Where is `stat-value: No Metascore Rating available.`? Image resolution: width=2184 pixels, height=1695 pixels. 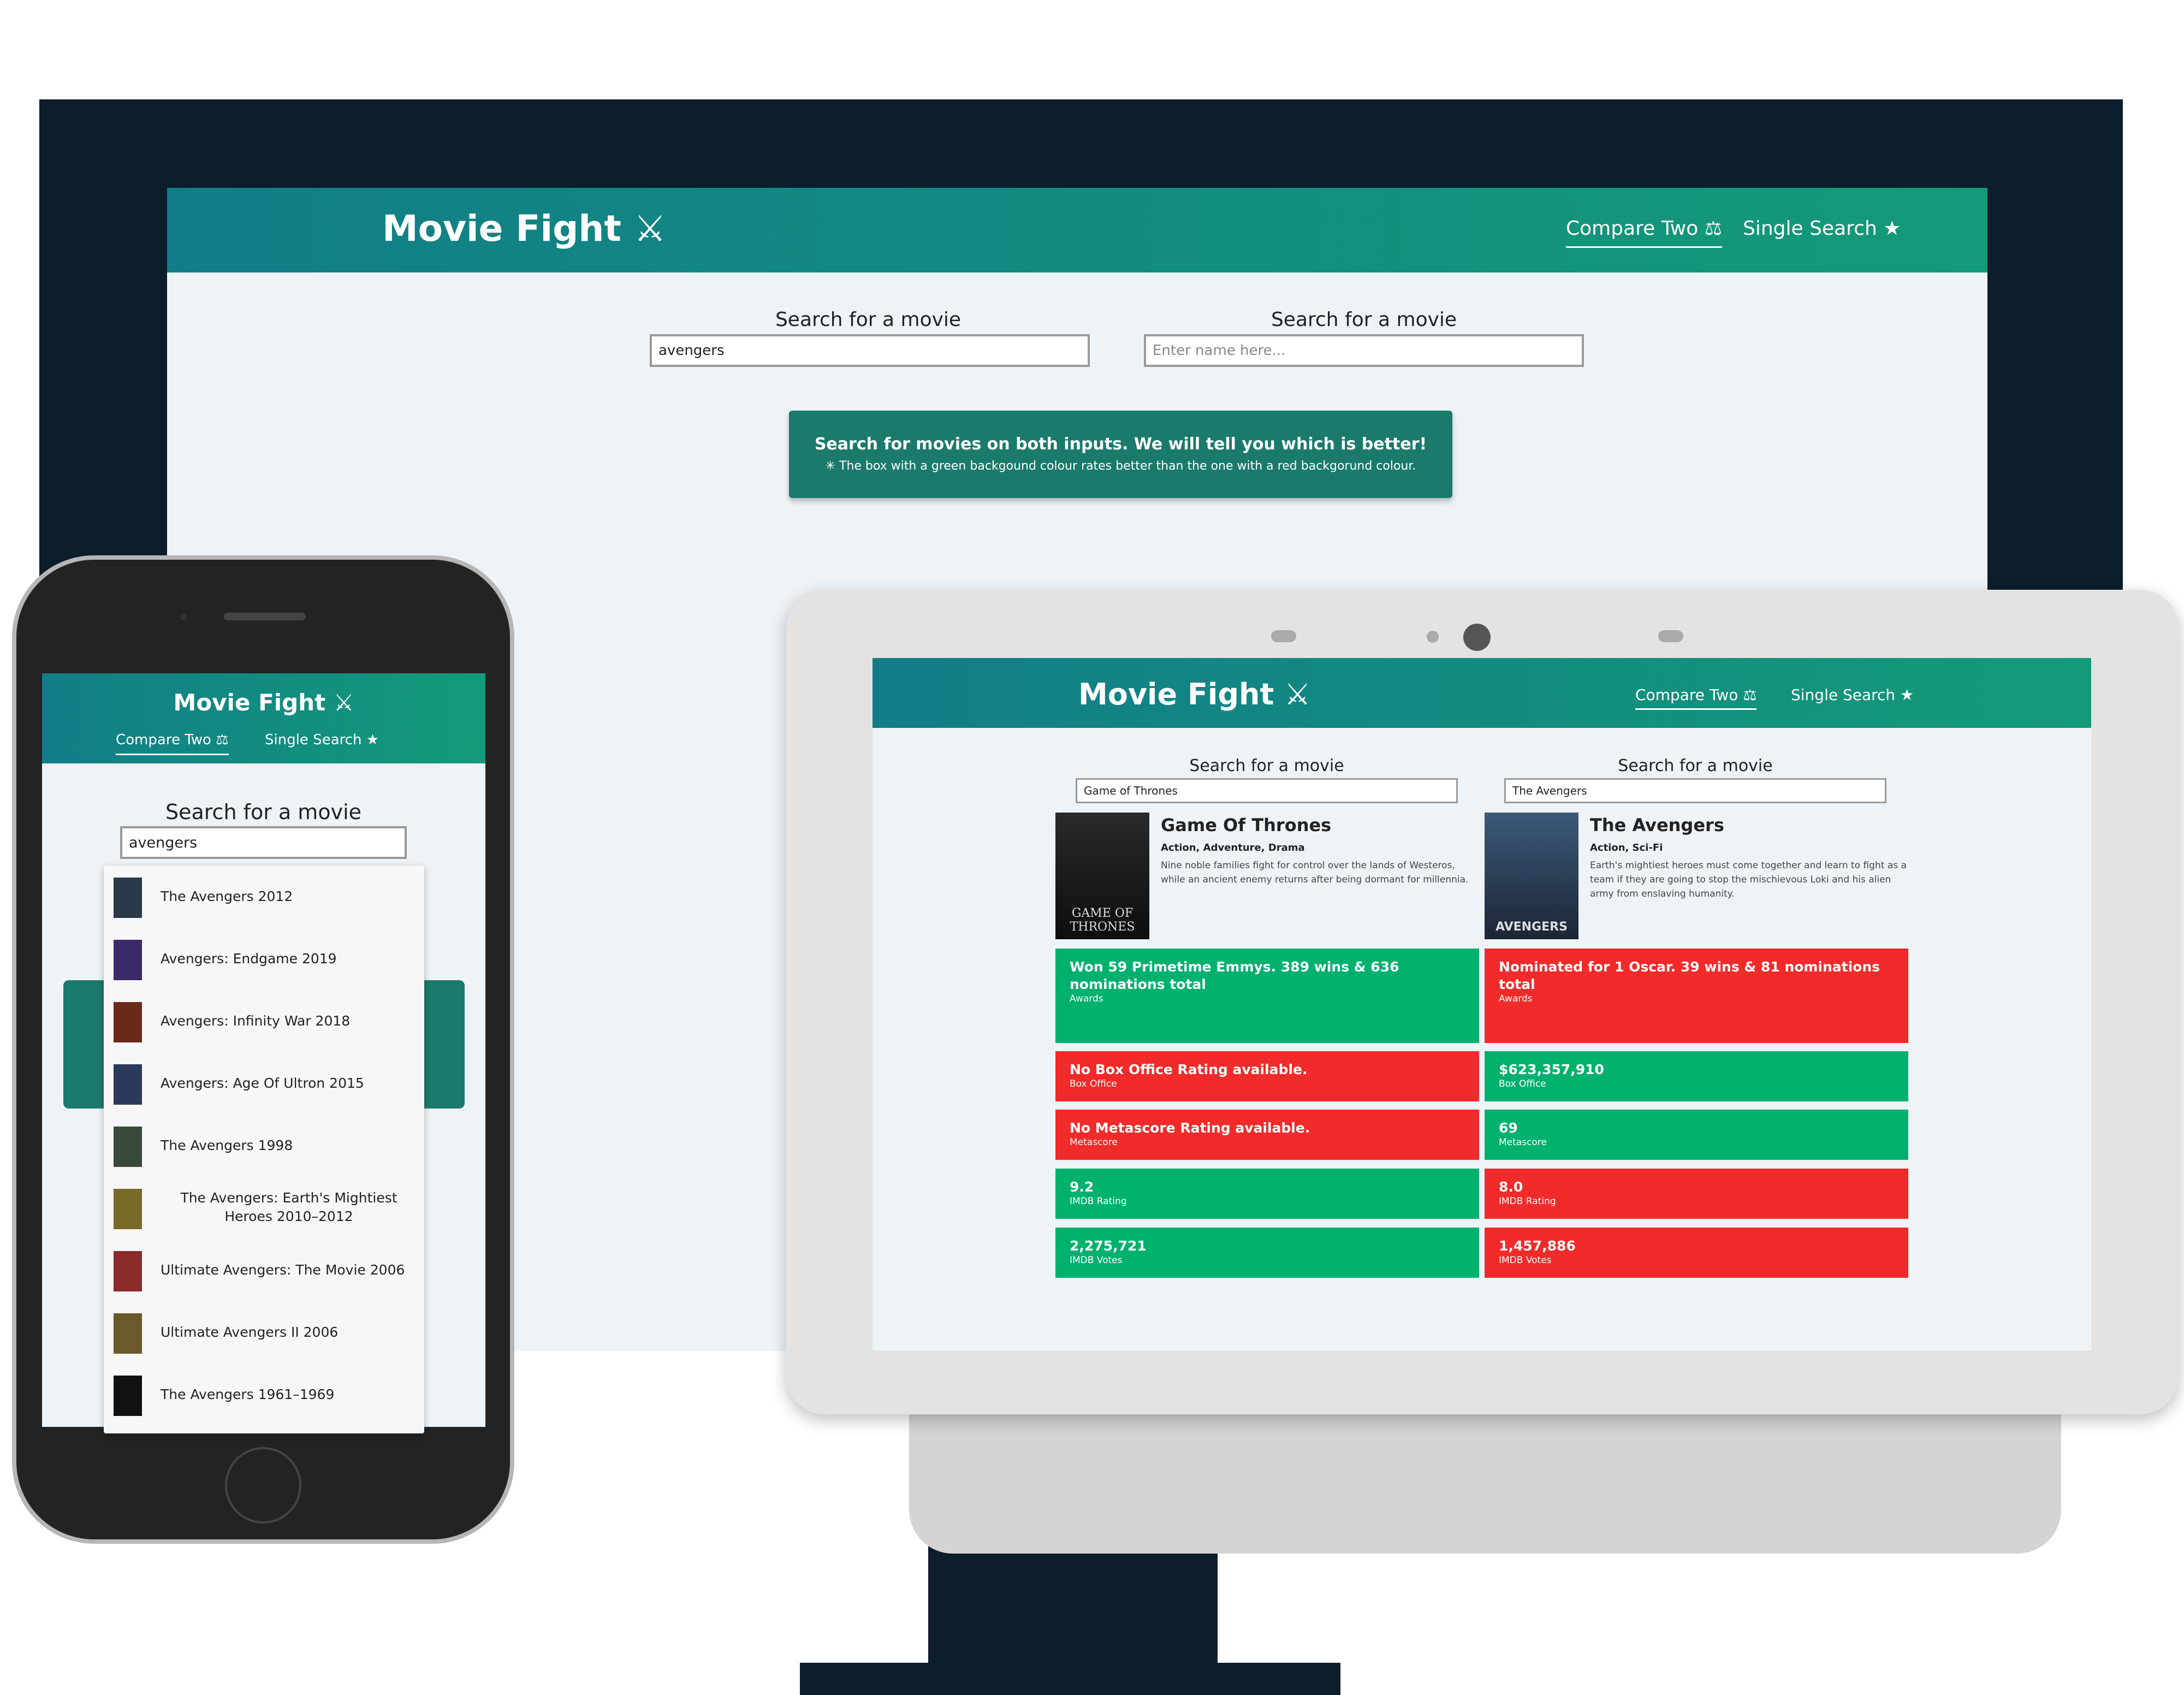 stat-value: No Metascore Rating available. is located at coordinates (1190, 1128).